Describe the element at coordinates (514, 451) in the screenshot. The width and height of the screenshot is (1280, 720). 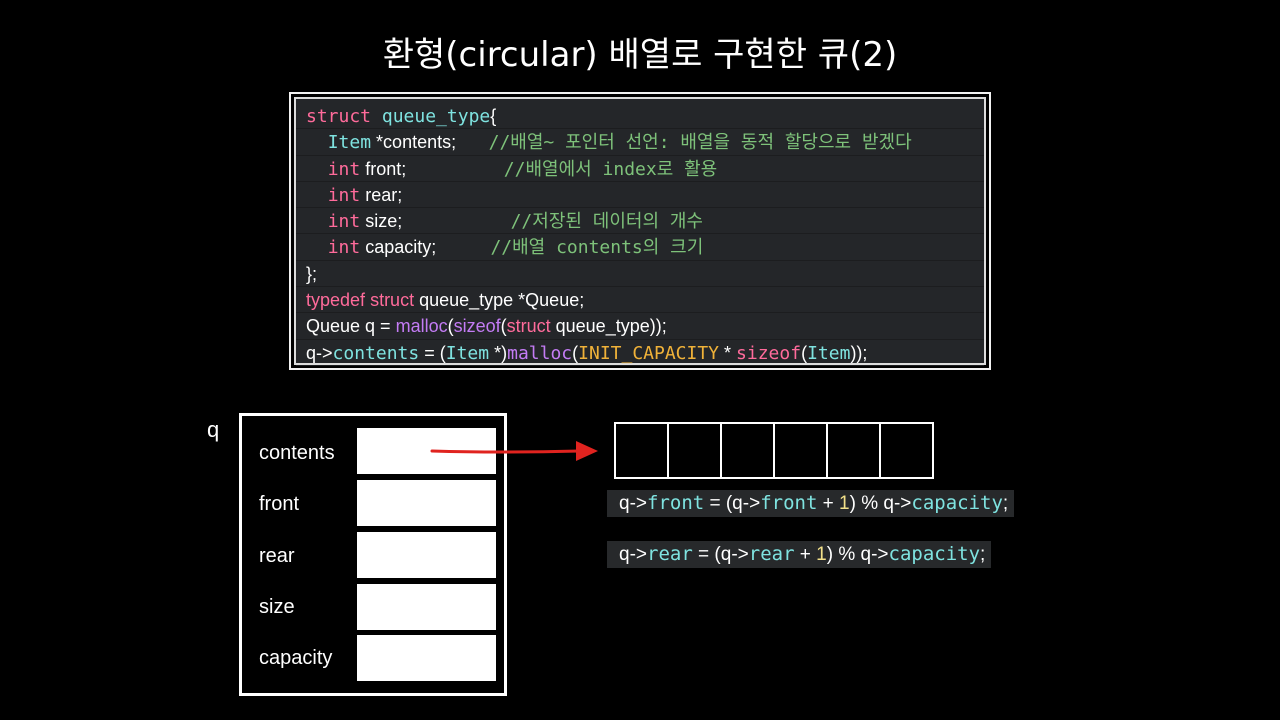
I see `pointer-arrow` at that location.